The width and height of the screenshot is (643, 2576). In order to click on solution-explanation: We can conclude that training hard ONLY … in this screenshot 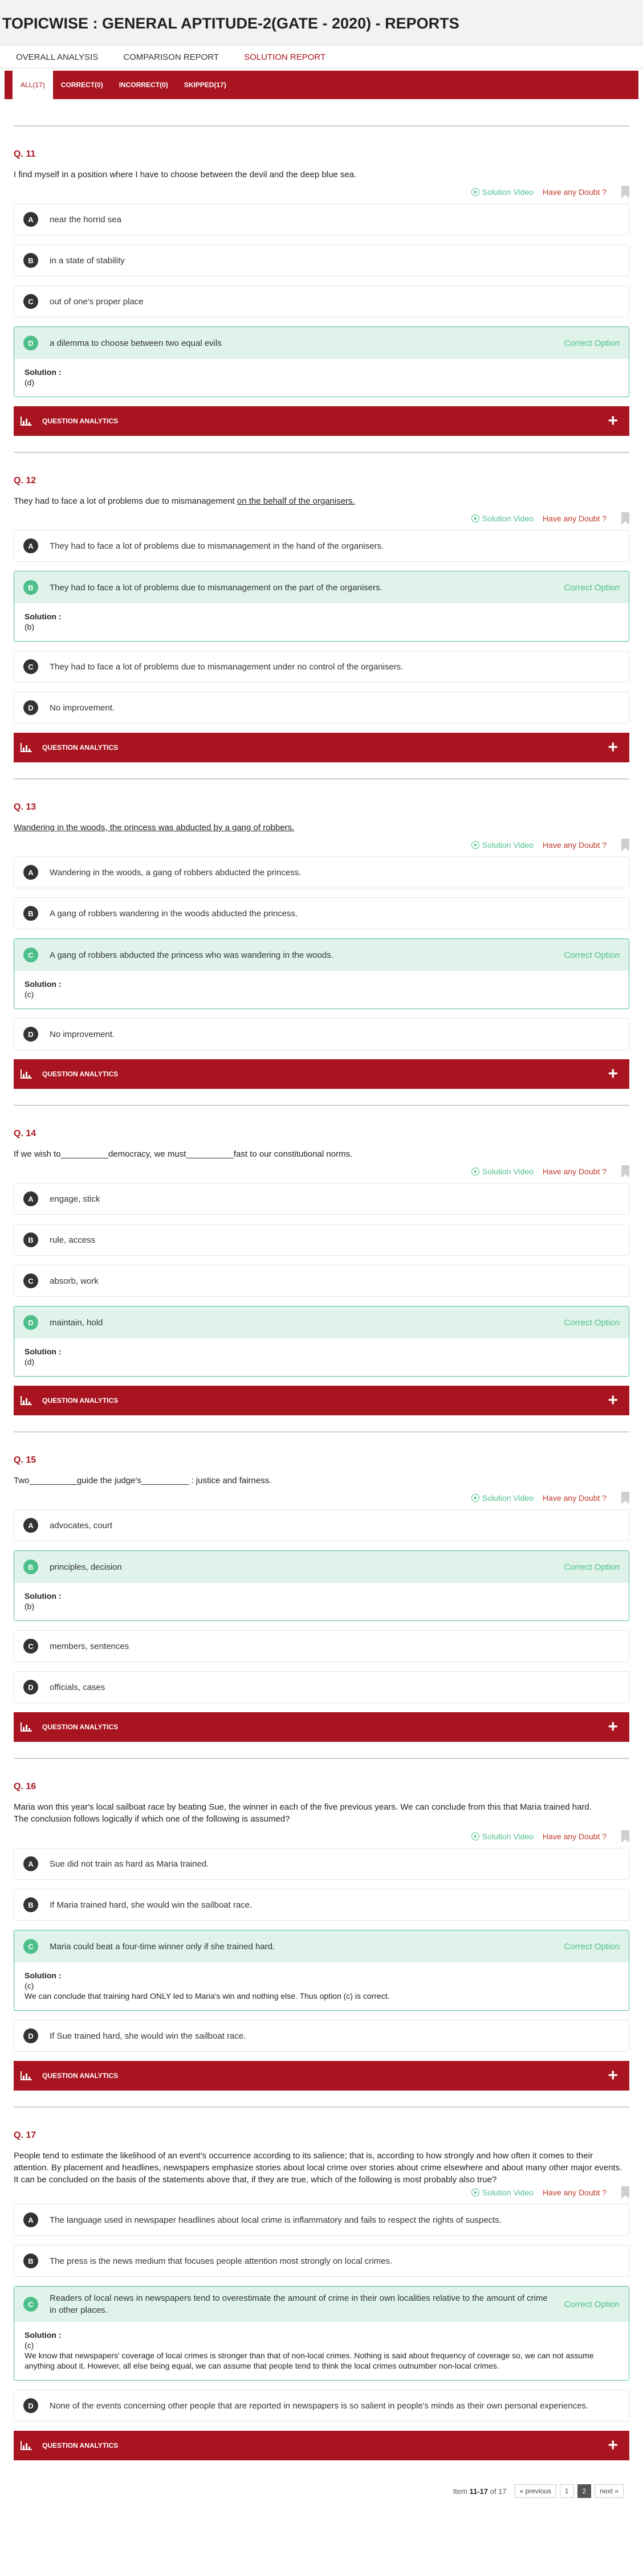, I will do `click(207, 1996)`.